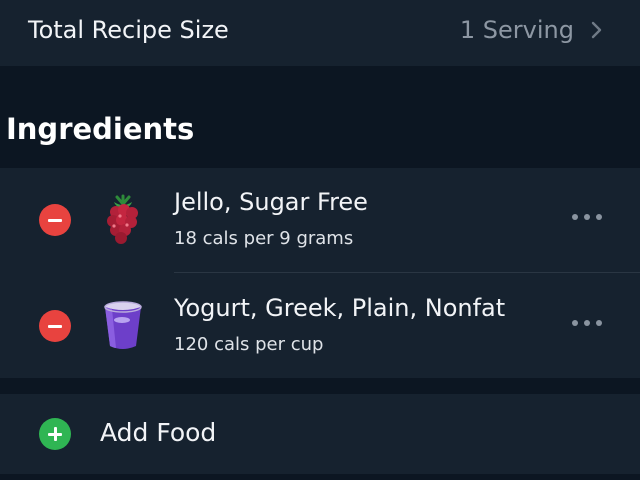  I want to click on total-recipe-size-label: Total Recipe Size, so click(128, 30).